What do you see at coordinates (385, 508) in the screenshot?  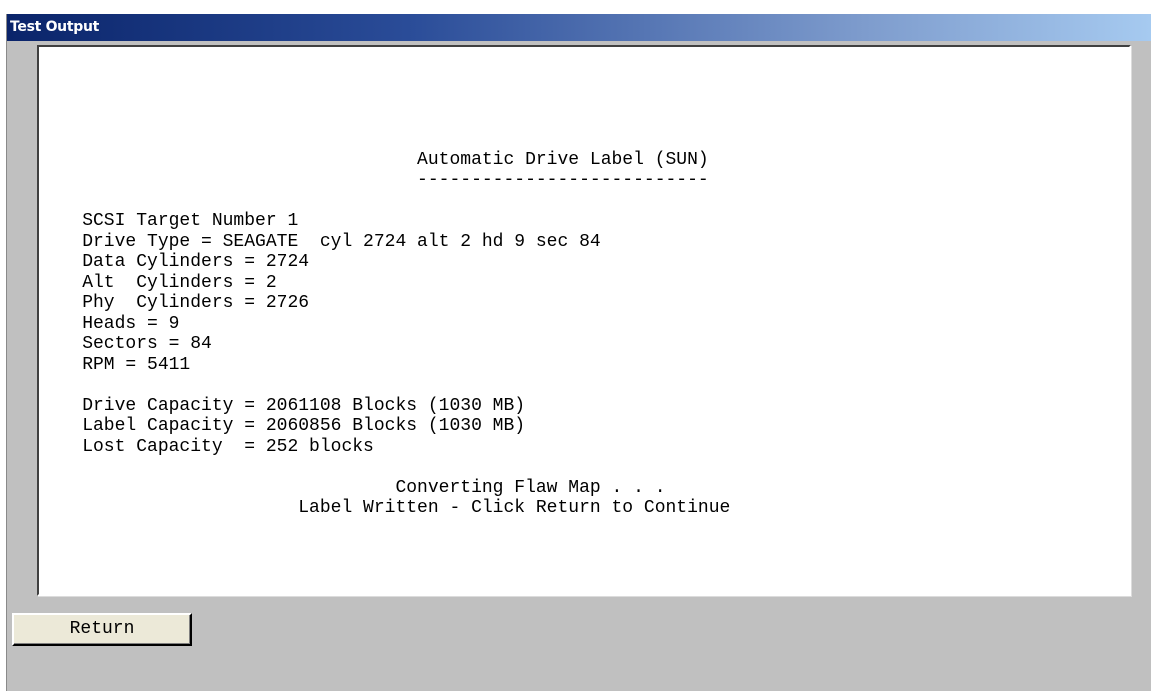 I see `output-line: Label Written - Click Return to Continue` at bounding box center [385, 508].